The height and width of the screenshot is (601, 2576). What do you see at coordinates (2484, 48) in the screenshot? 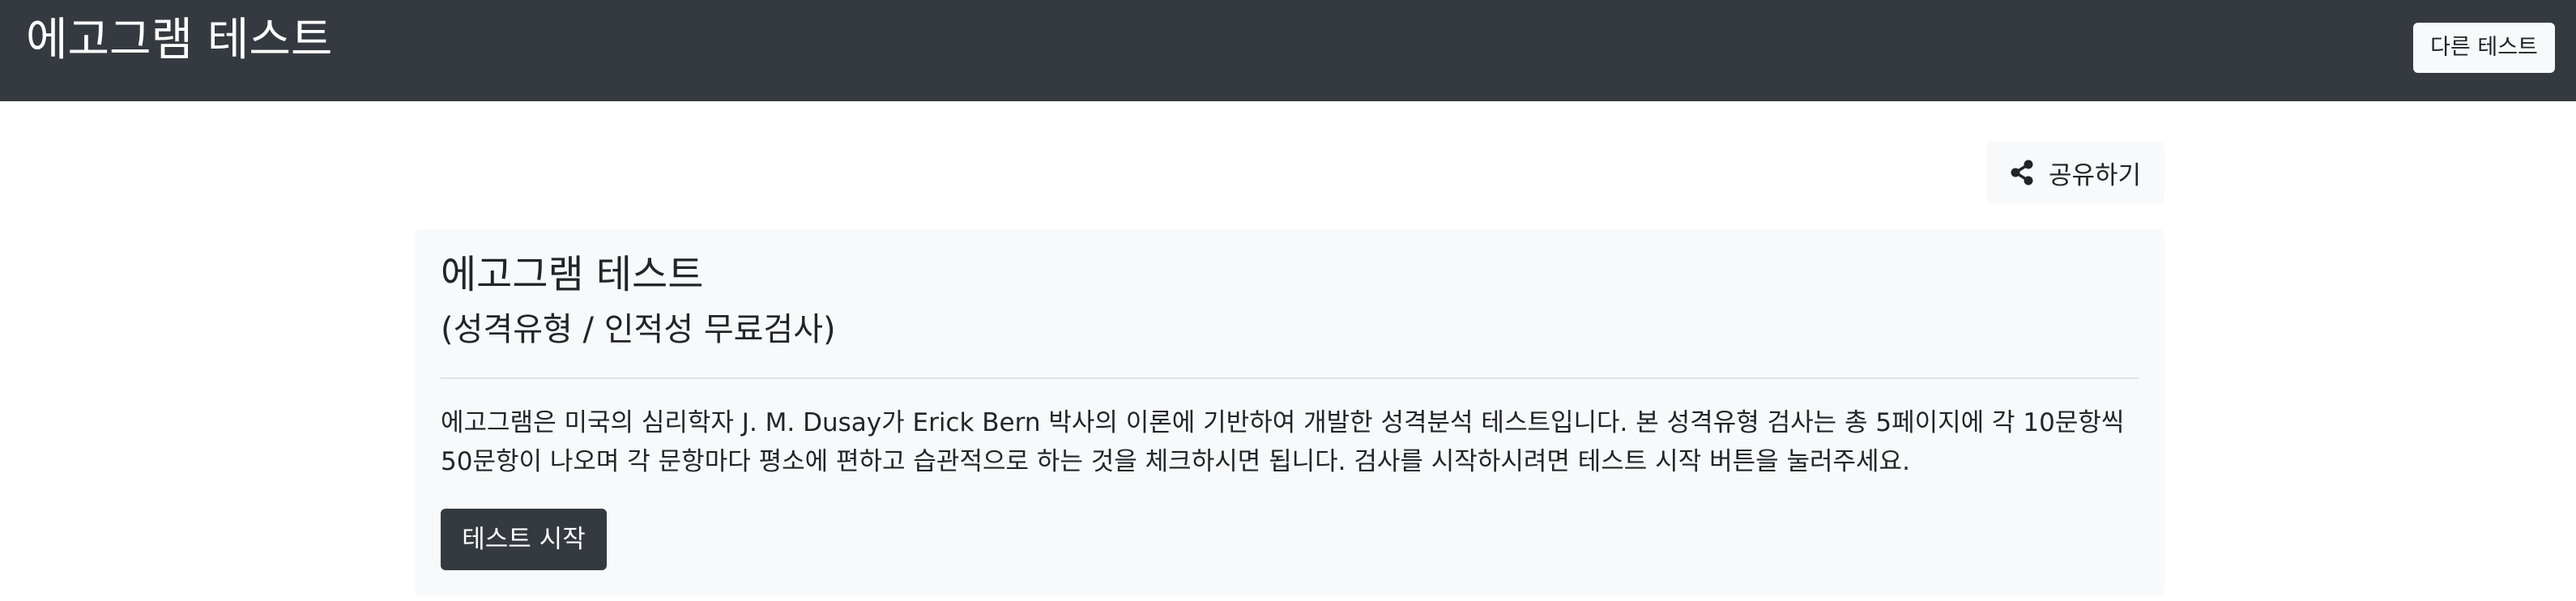
I see `other-test-button: 다른 테스트` at bounding box center [2484, 48].